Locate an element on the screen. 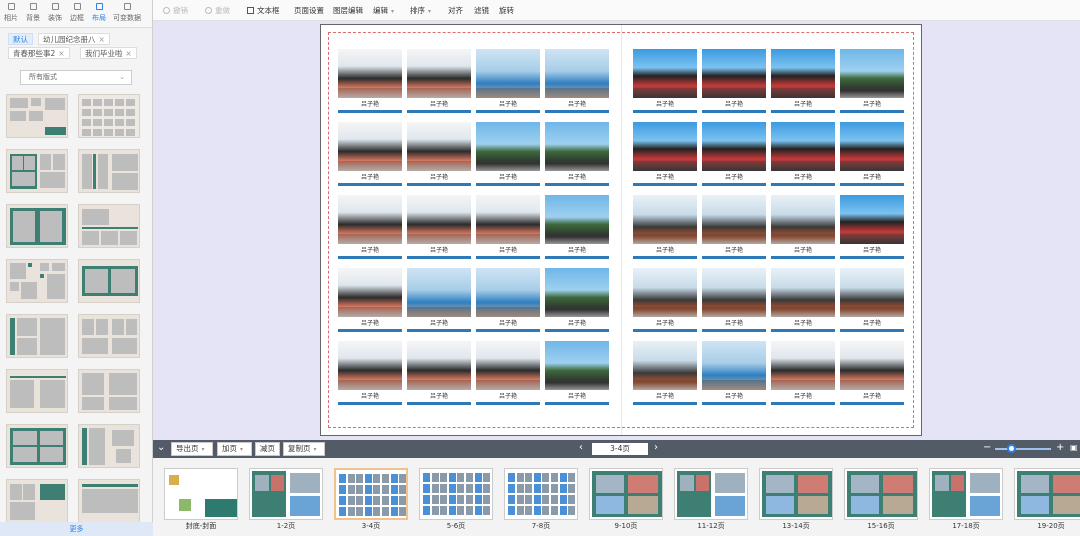 The width and height of the screenshot is (1080, 536). align-button: 对齐 is located at coordinates (455, 10).